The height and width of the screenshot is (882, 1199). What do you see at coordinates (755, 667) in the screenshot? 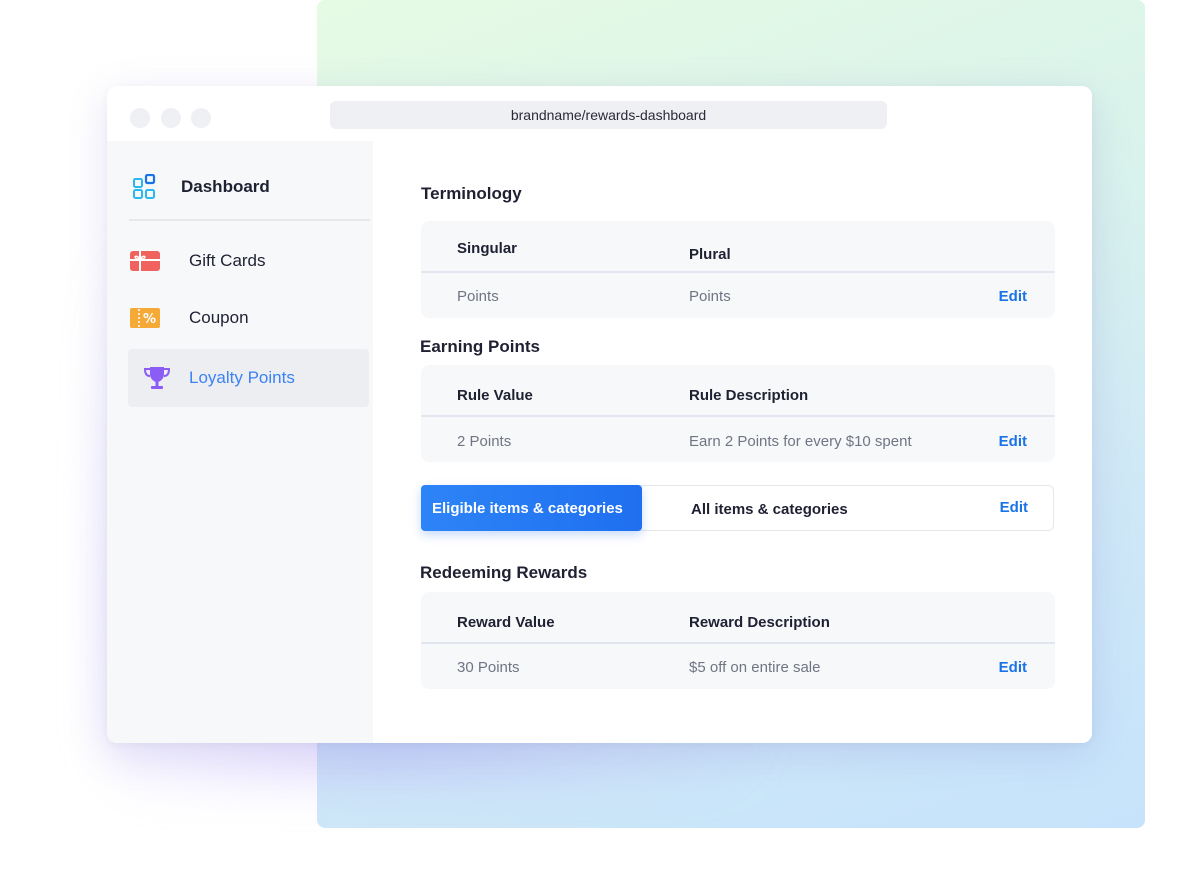
I see `reward-description: $5 off on entire sale` at bounding box center [755, 667].